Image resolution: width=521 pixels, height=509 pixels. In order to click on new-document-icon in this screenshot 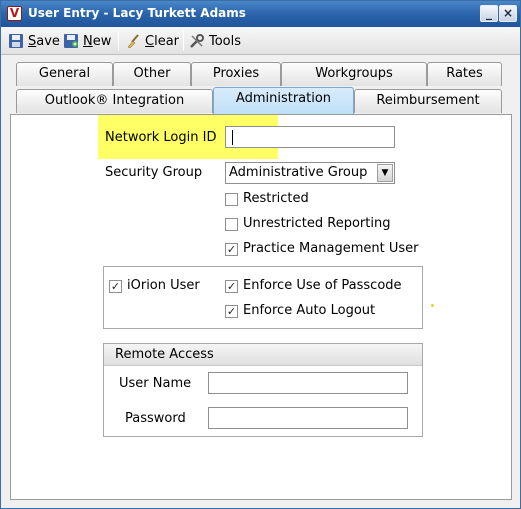, I will do `click(71, 41)`.